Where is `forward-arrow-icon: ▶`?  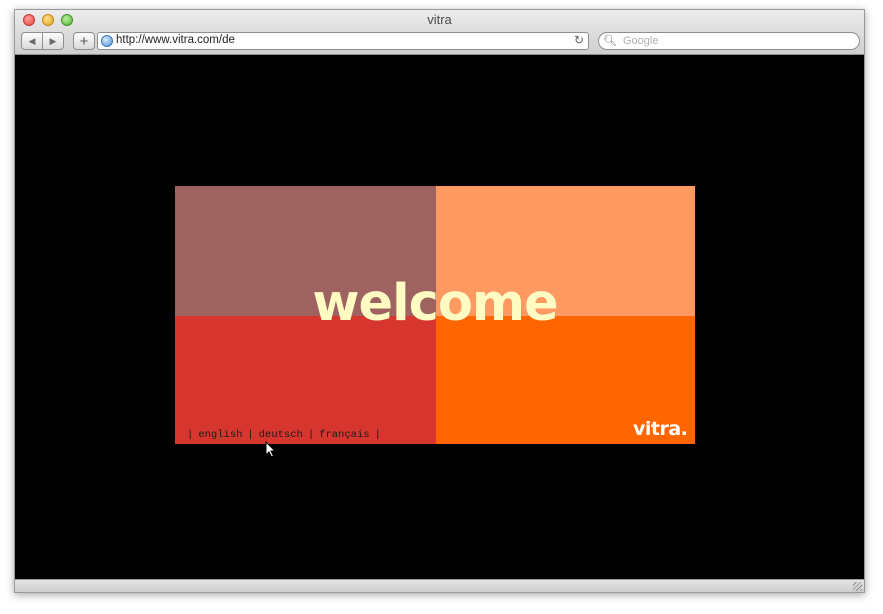 forward-arrow-icon: ▶ is located at coordinates (53, 40).